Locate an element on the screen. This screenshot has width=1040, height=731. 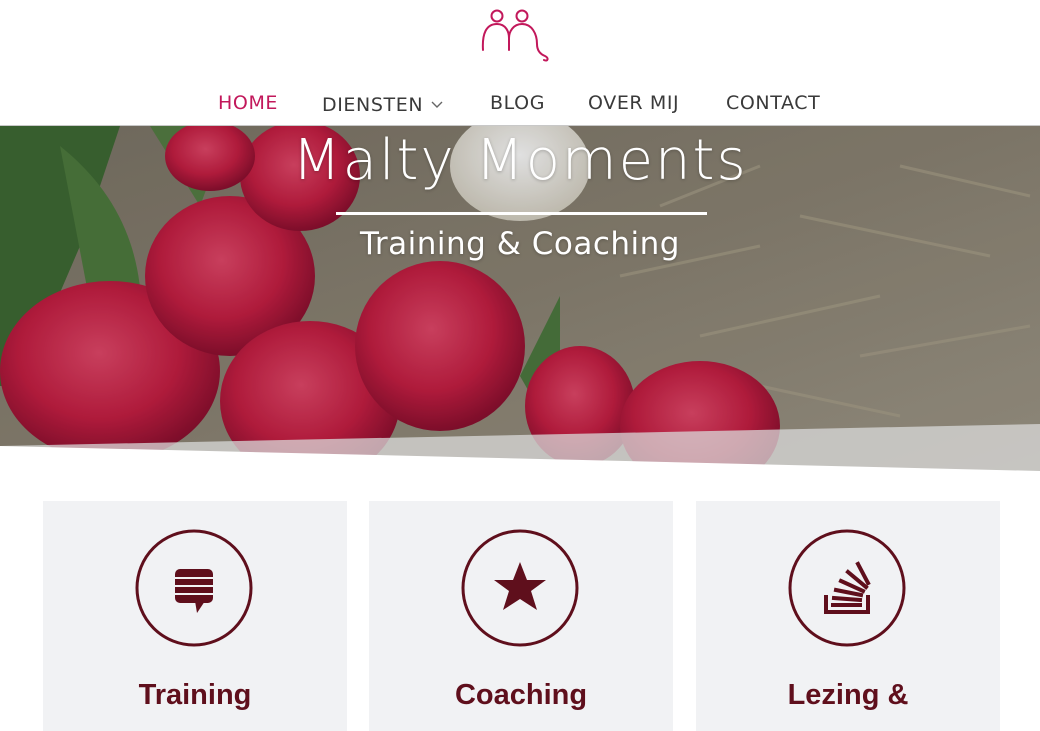
nav-over-mij: OVER MIJ is located at coordinates (633, 103).